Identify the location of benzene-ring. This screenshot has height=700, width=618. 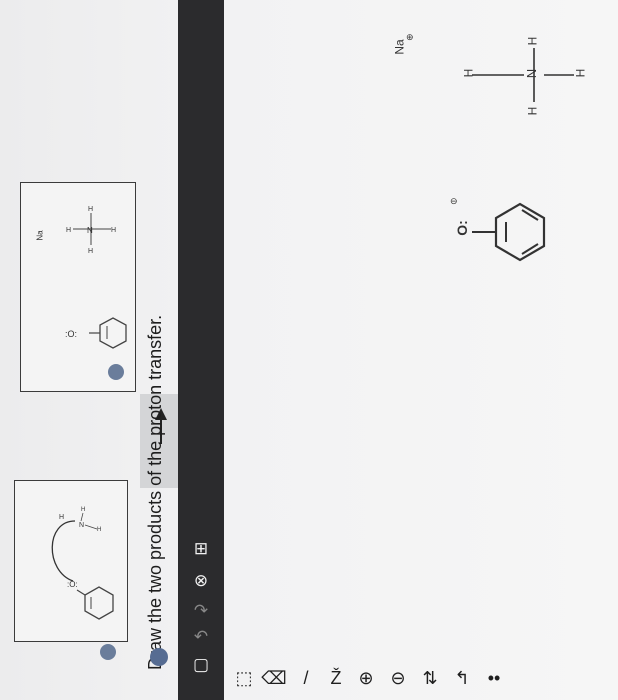
(520, 232).